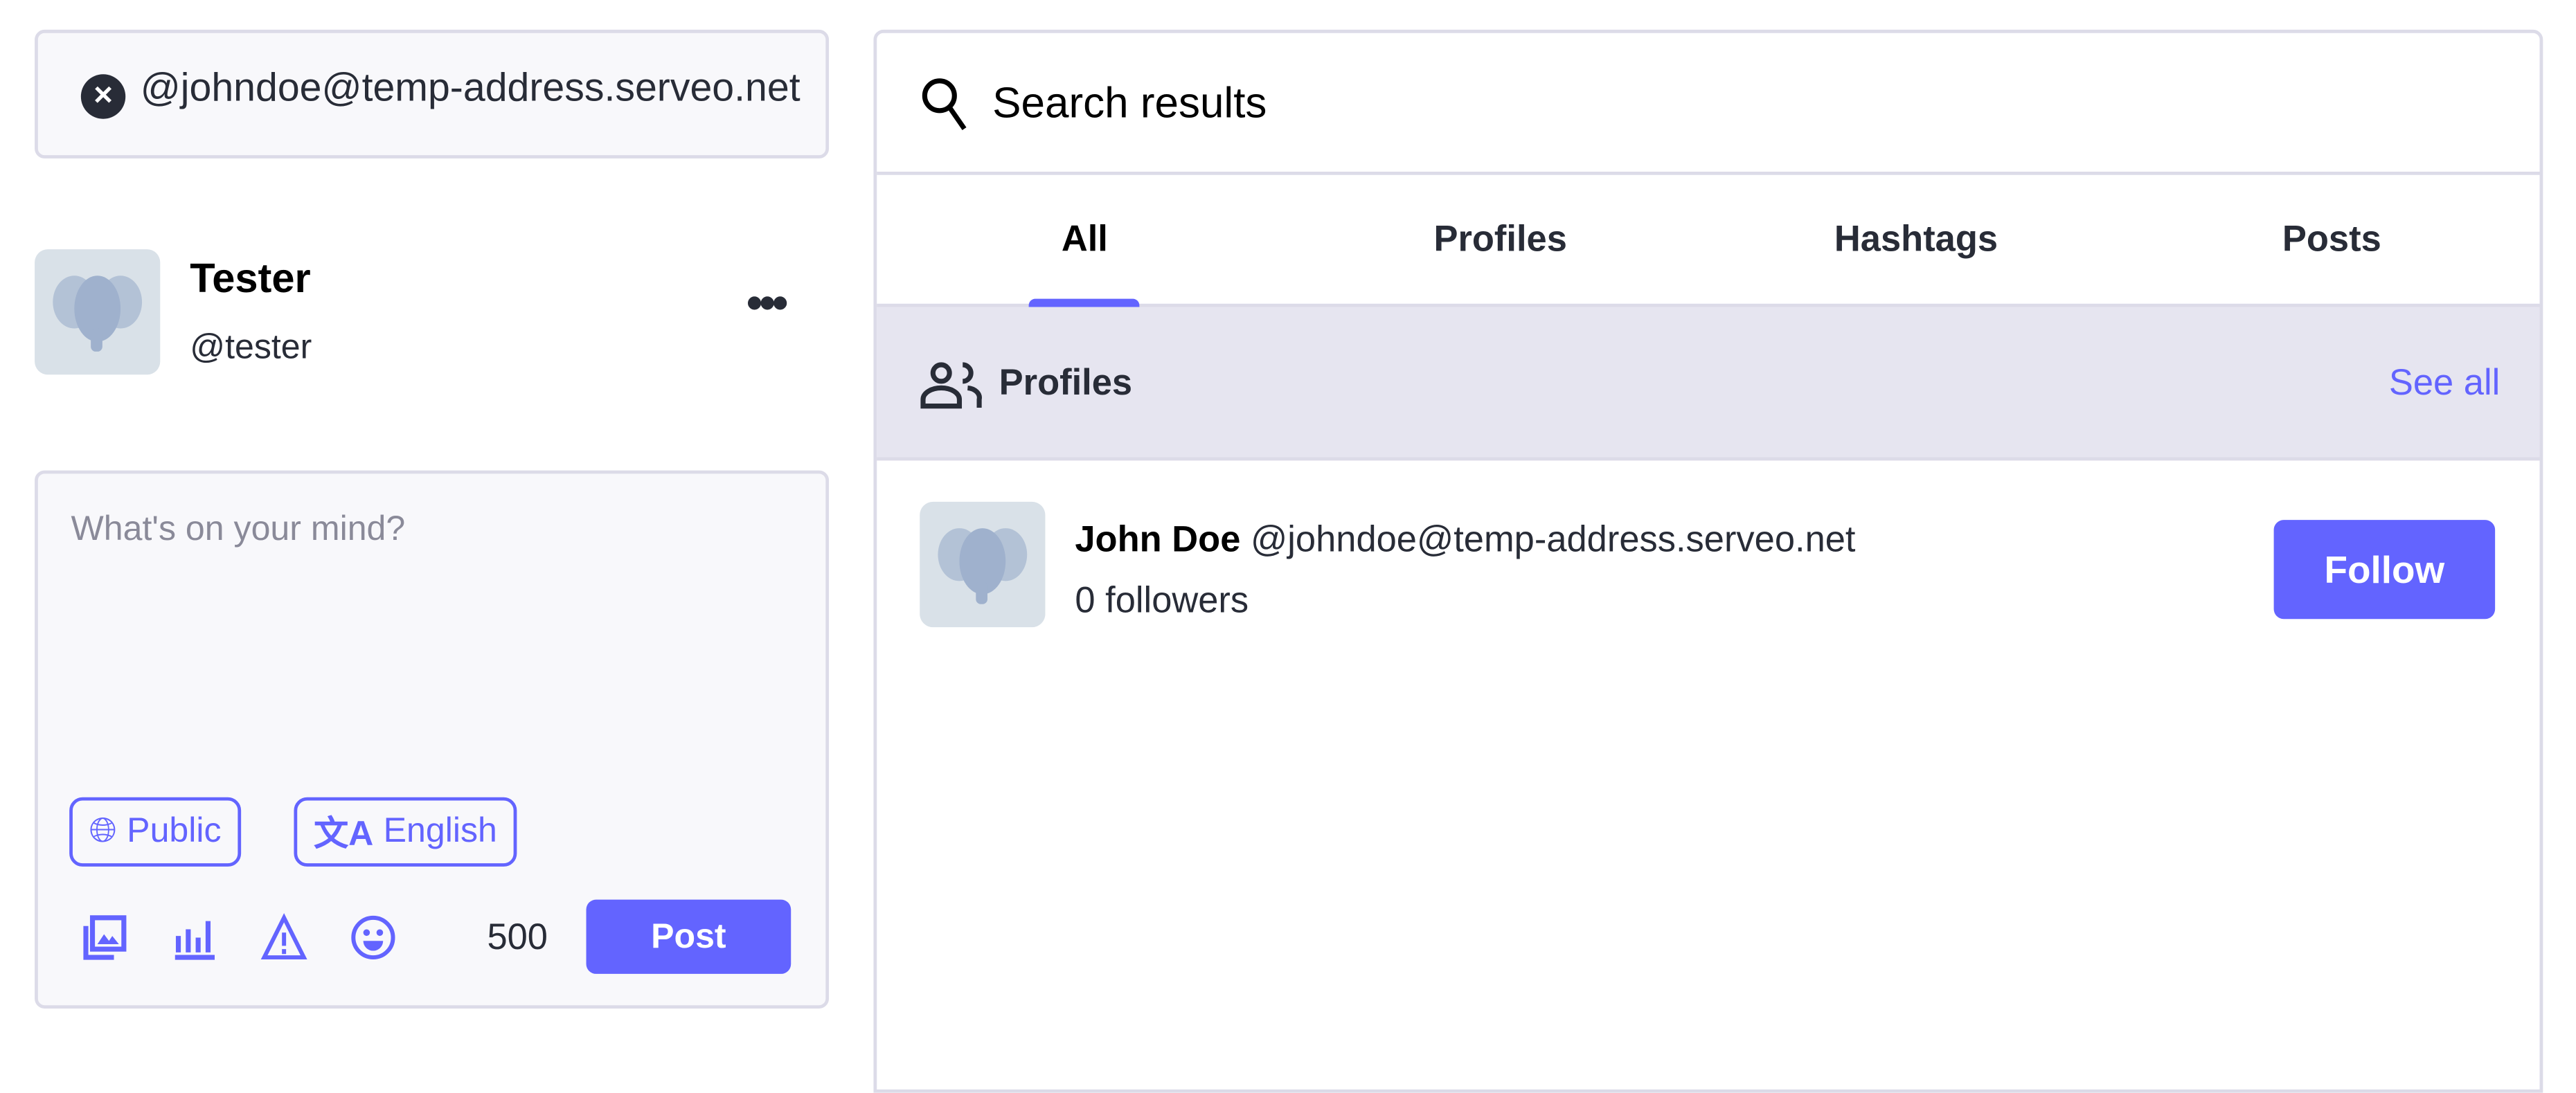 Image resolution: width=2576 pixels, height=1093 pixels. I want to click on poll-icon, so click(195, 938).